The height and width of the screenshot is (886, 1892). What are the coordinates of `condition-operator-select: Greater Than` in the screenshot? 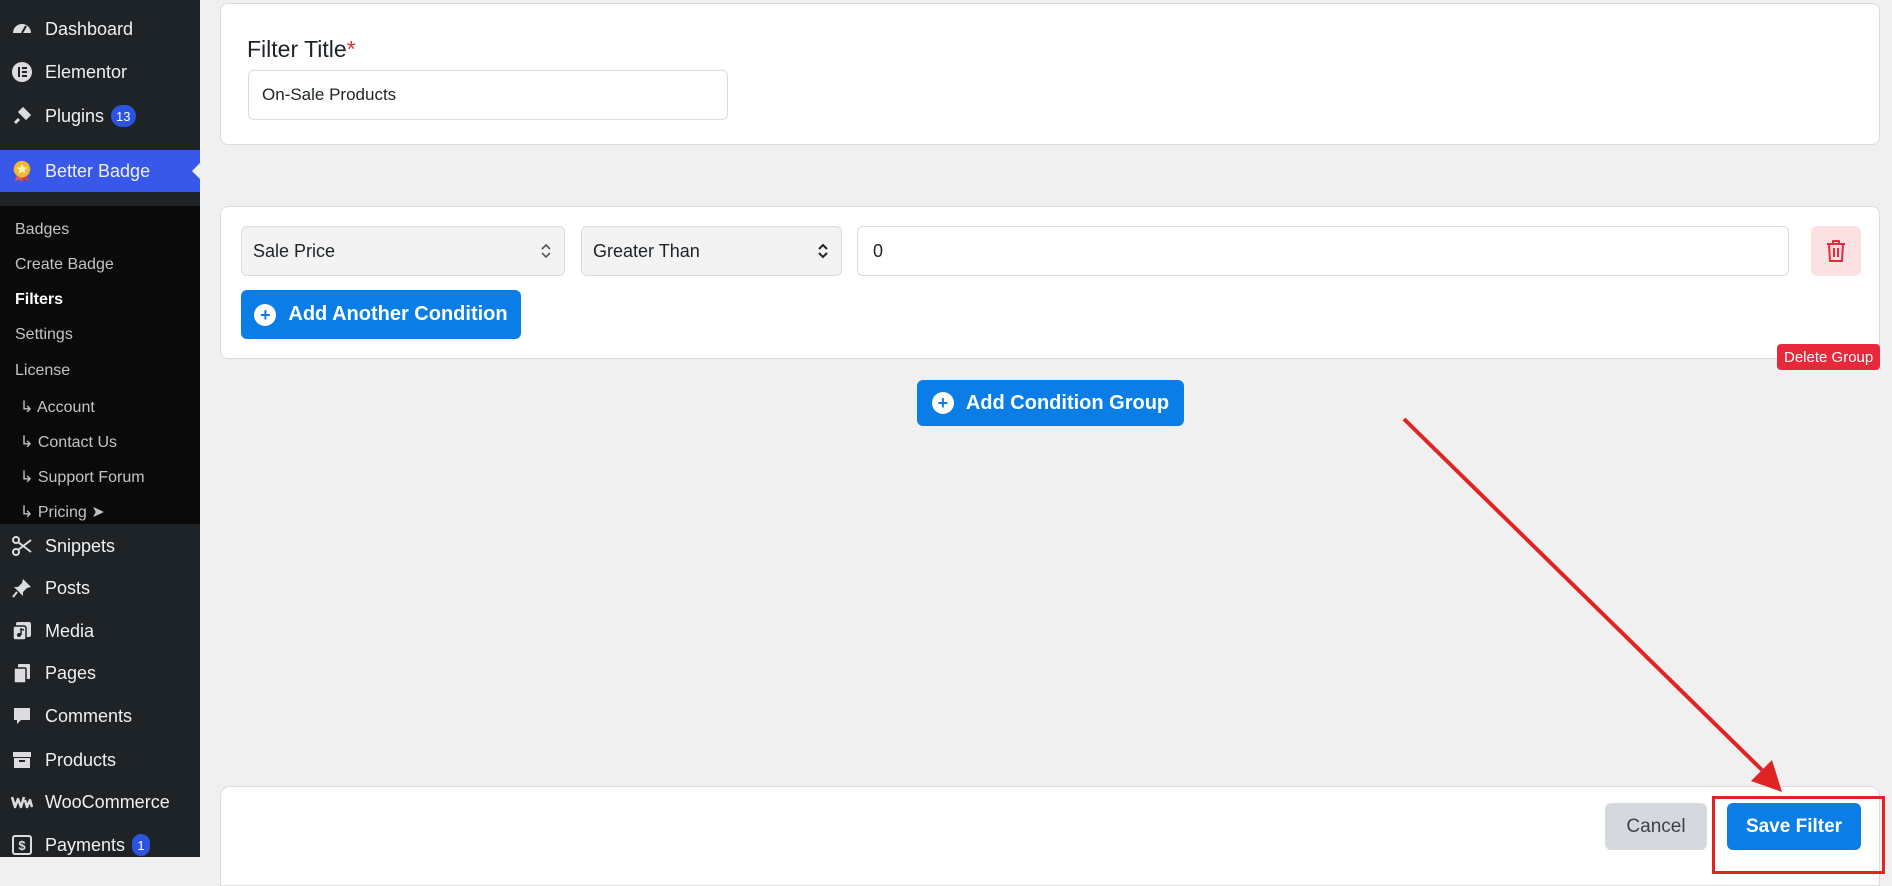 It's located at (711, 251).